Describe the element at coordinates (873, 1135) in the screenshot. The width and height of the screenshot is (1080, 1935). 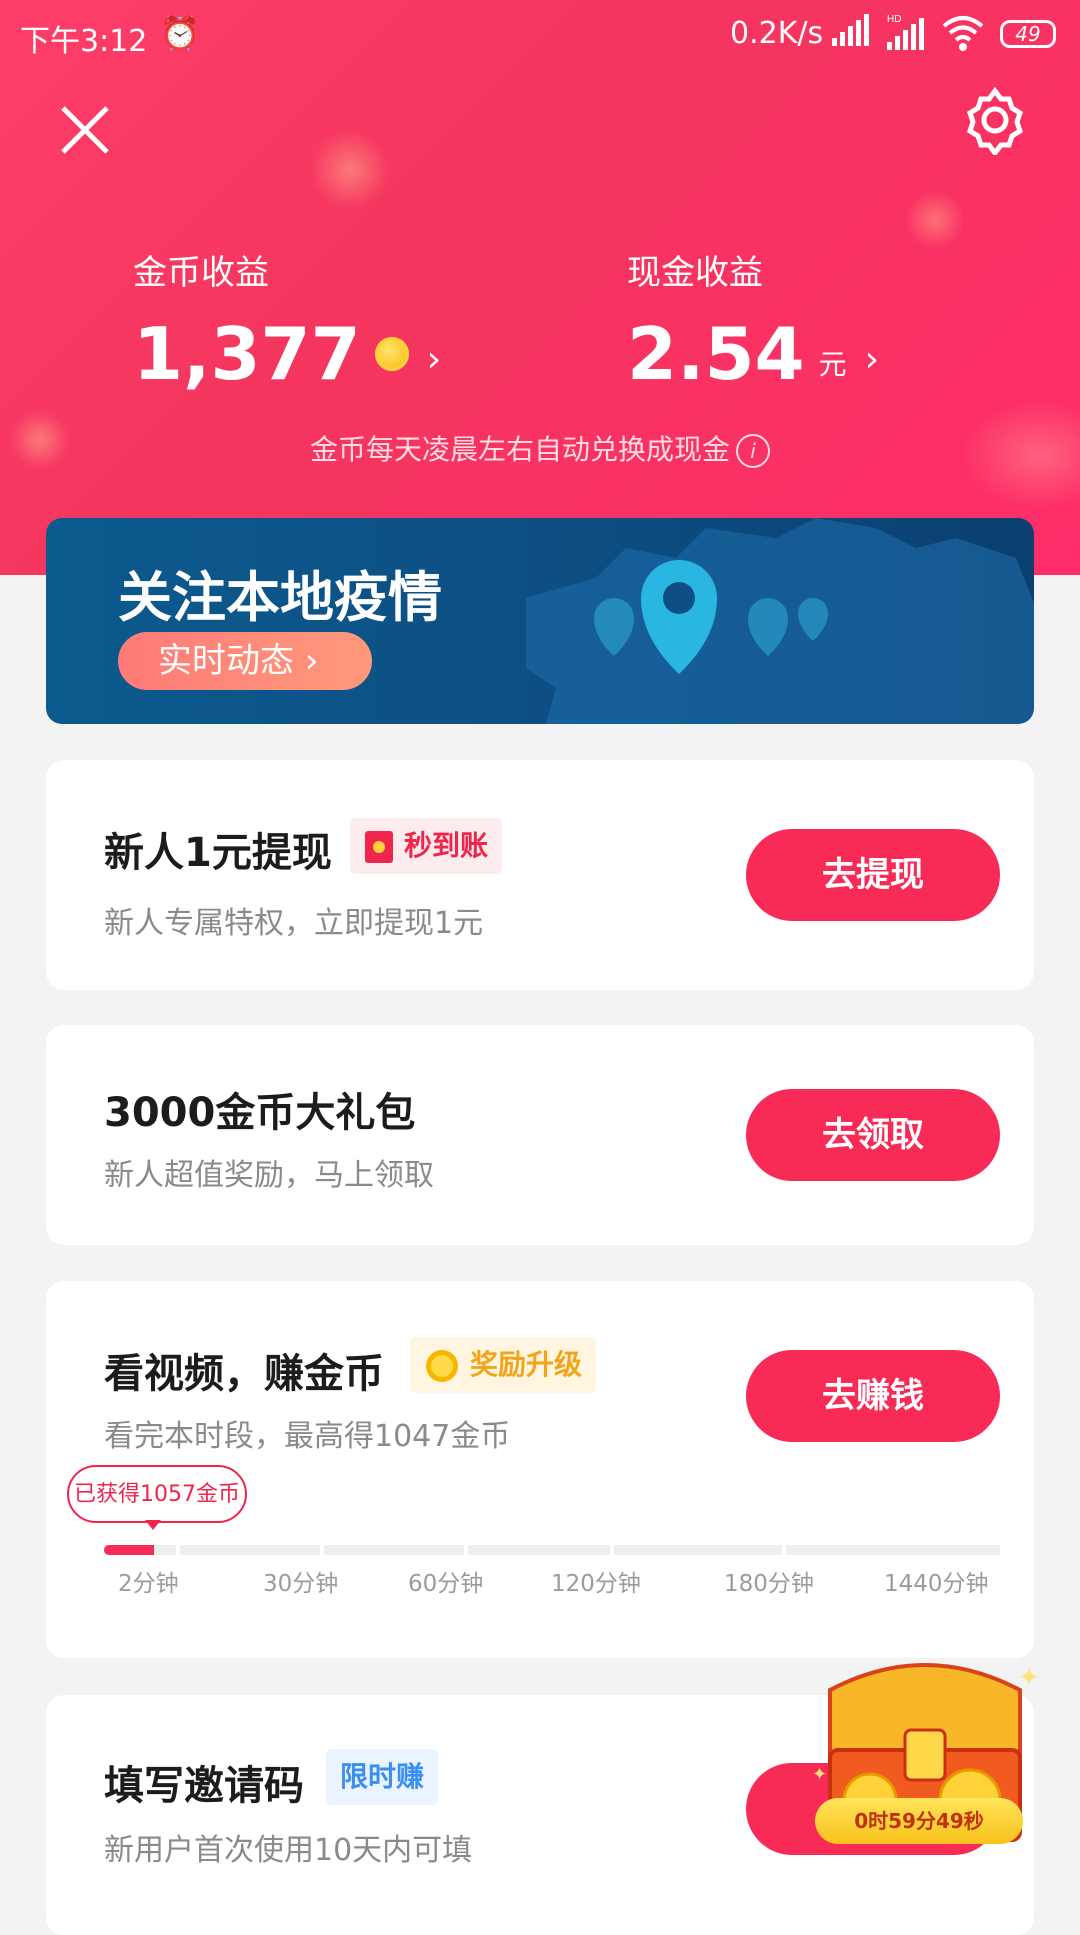
I see `claim-button: 去领取` at that location.